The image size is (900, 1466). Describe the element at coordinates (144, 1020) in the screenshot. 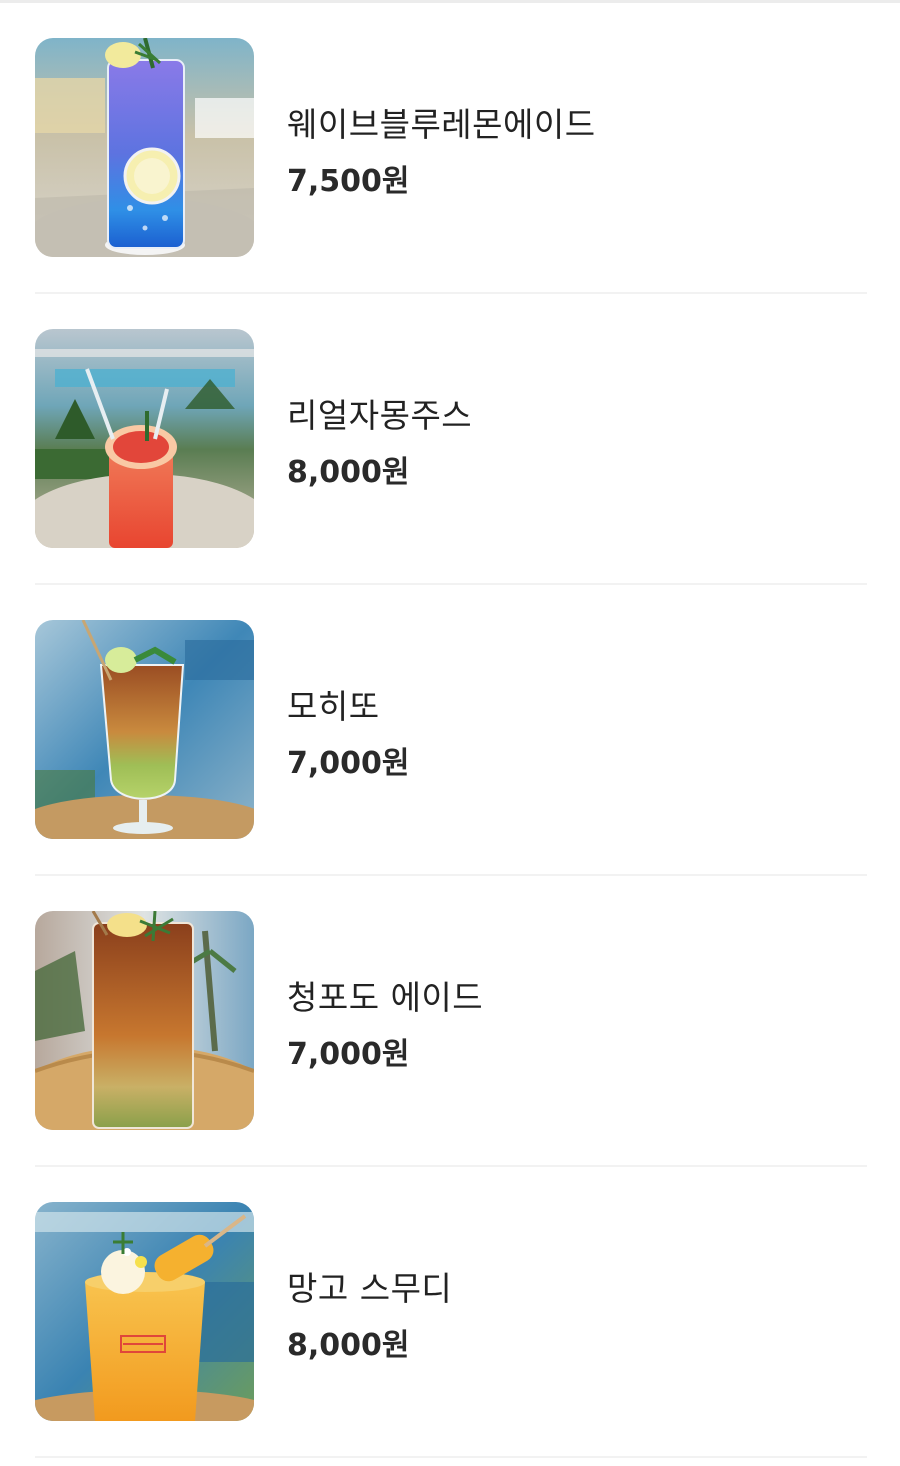

I see `green-grape-ade-drink-photo` at that location.